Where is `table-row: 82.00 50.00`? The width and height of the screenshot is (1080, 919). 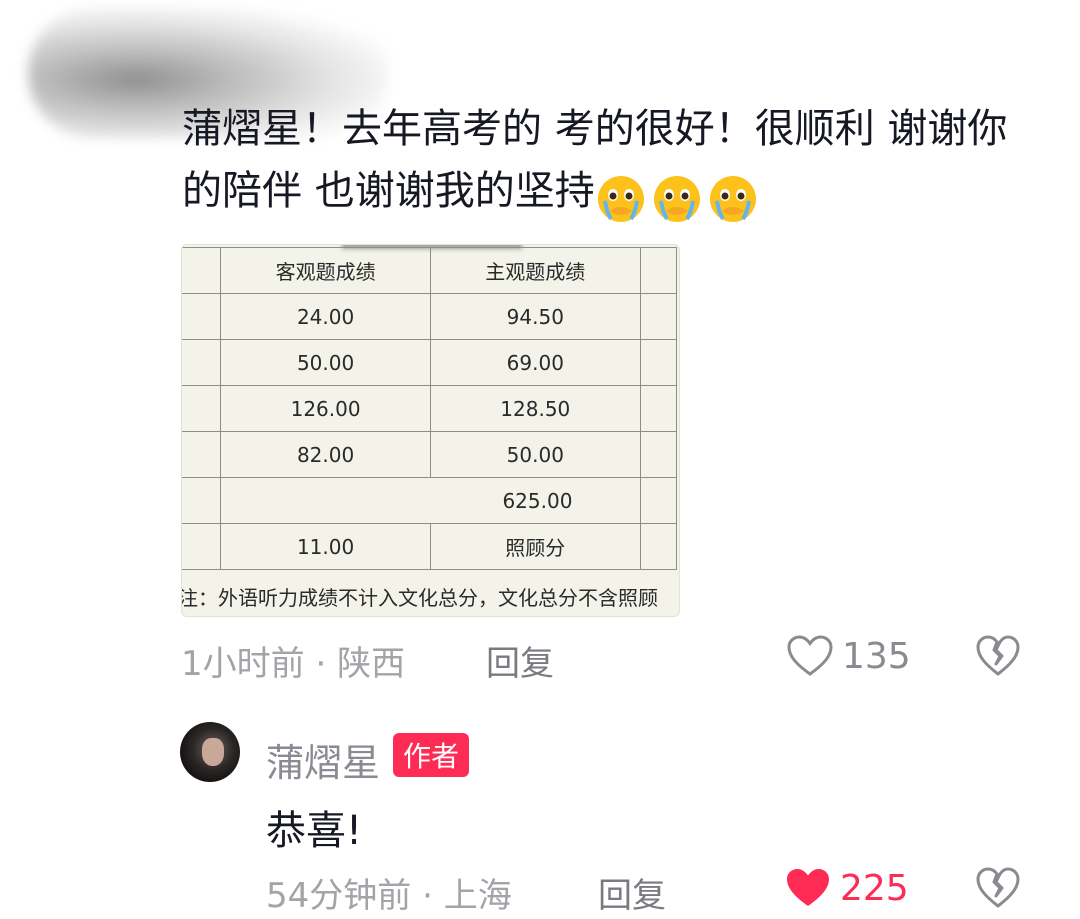
table-row: 82.00 50.00 is located at coordinates (430, 454).